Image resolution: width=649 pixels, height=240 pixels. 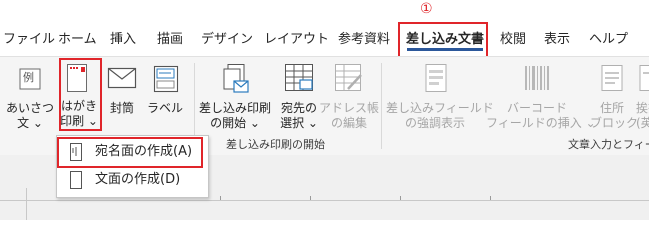 I want to click on greeting-line-label-1: 挨拶, so click(x=642, y=108).